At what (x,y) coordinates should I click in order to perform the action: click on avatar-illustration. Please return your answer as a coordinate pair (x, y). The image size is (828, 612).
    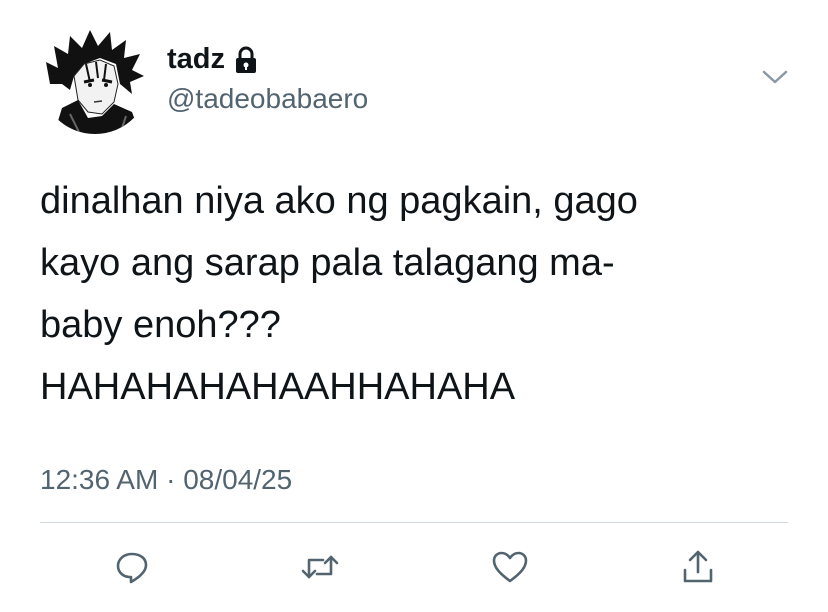
    Looking at the image, I should click on (95, 79).